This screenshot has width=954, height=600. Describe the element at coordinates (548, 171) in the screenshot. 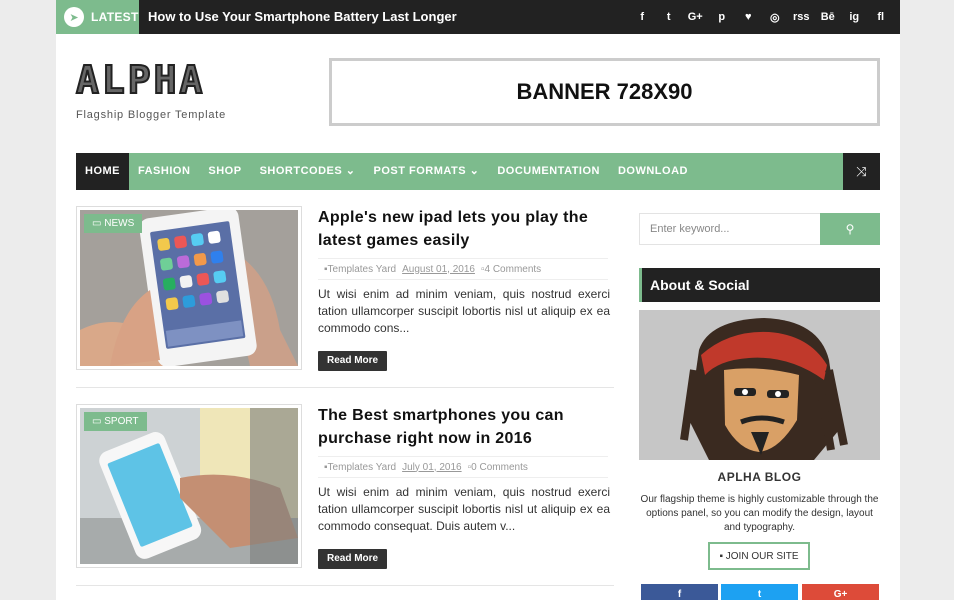

I see `nav-item-documentation: DOCUMENTATION` at that location.